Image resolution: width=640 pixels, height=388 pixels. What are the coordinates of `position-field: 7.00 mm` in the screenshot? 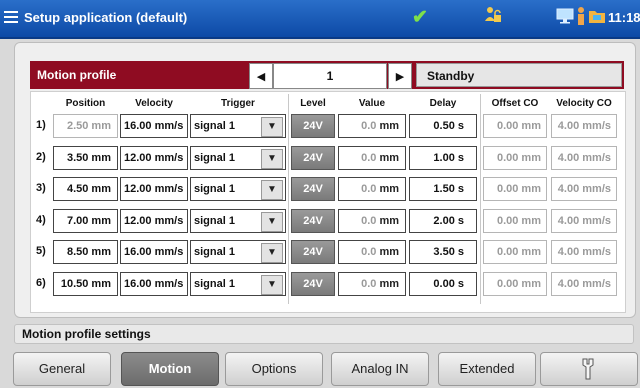 It's located at (85, 221).